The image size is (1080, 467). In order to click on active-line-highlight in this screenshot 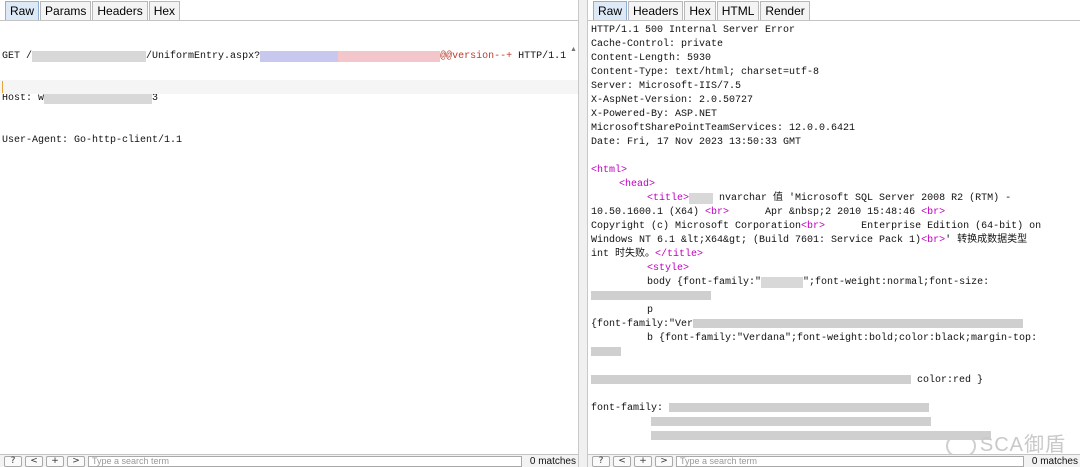, I will do `click(289, 87)`.